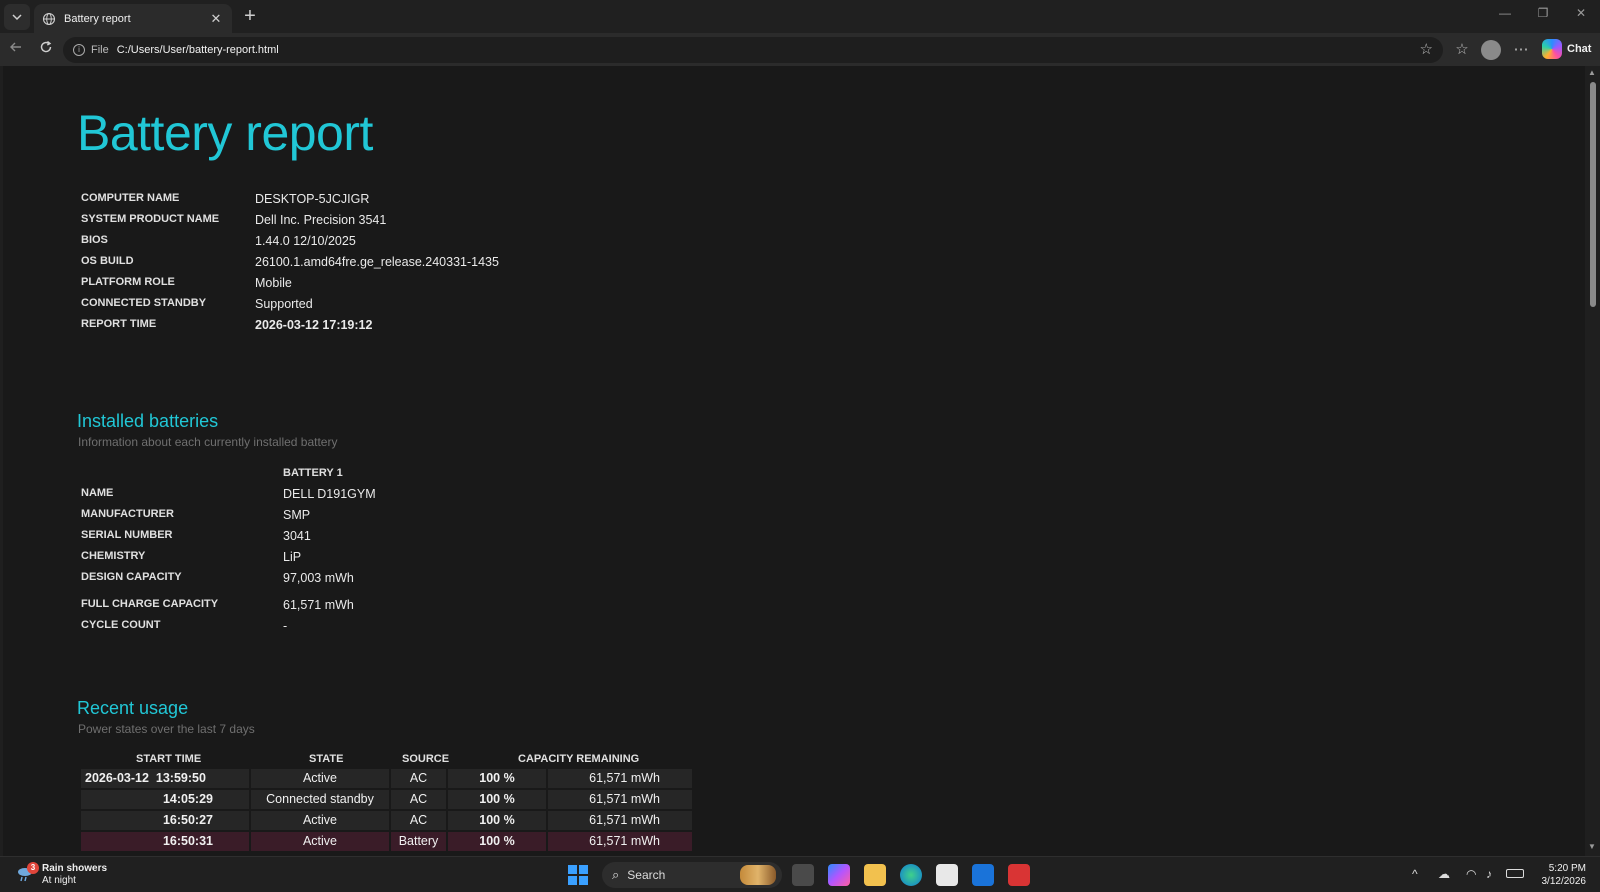 The height and width of the screenshot is (892, 1600). Describe the element at coordinates (198, 50) in the screenshot. I see `url-text: C:/Users/User/battery-report.html` at that location.